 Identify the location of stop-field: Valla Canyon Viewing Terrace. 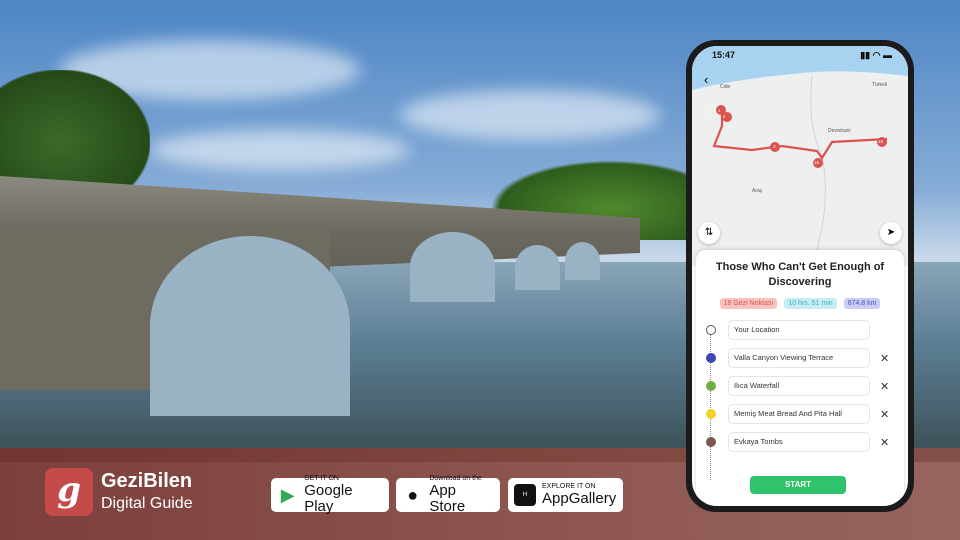
(799, 358).